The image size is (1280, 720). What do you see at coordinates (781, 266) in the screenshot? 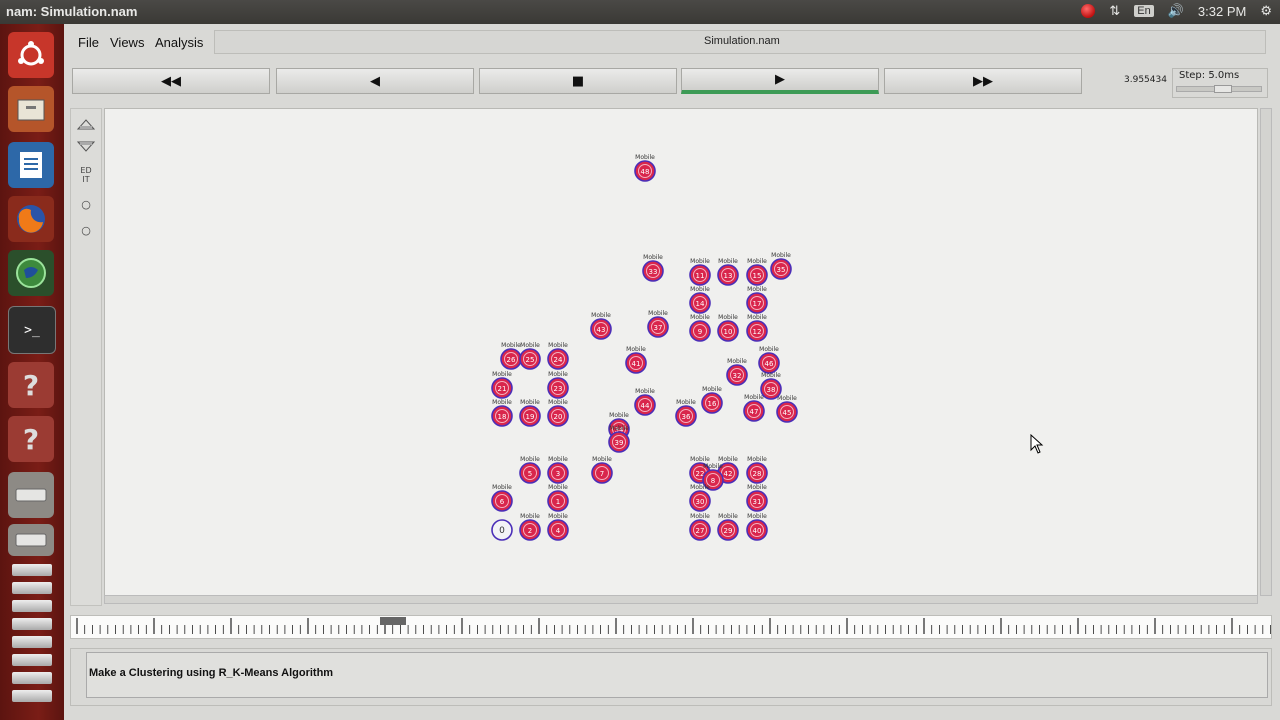
I see `mobile-node-35: 35 Mobile` at bounding box center [781, 266].